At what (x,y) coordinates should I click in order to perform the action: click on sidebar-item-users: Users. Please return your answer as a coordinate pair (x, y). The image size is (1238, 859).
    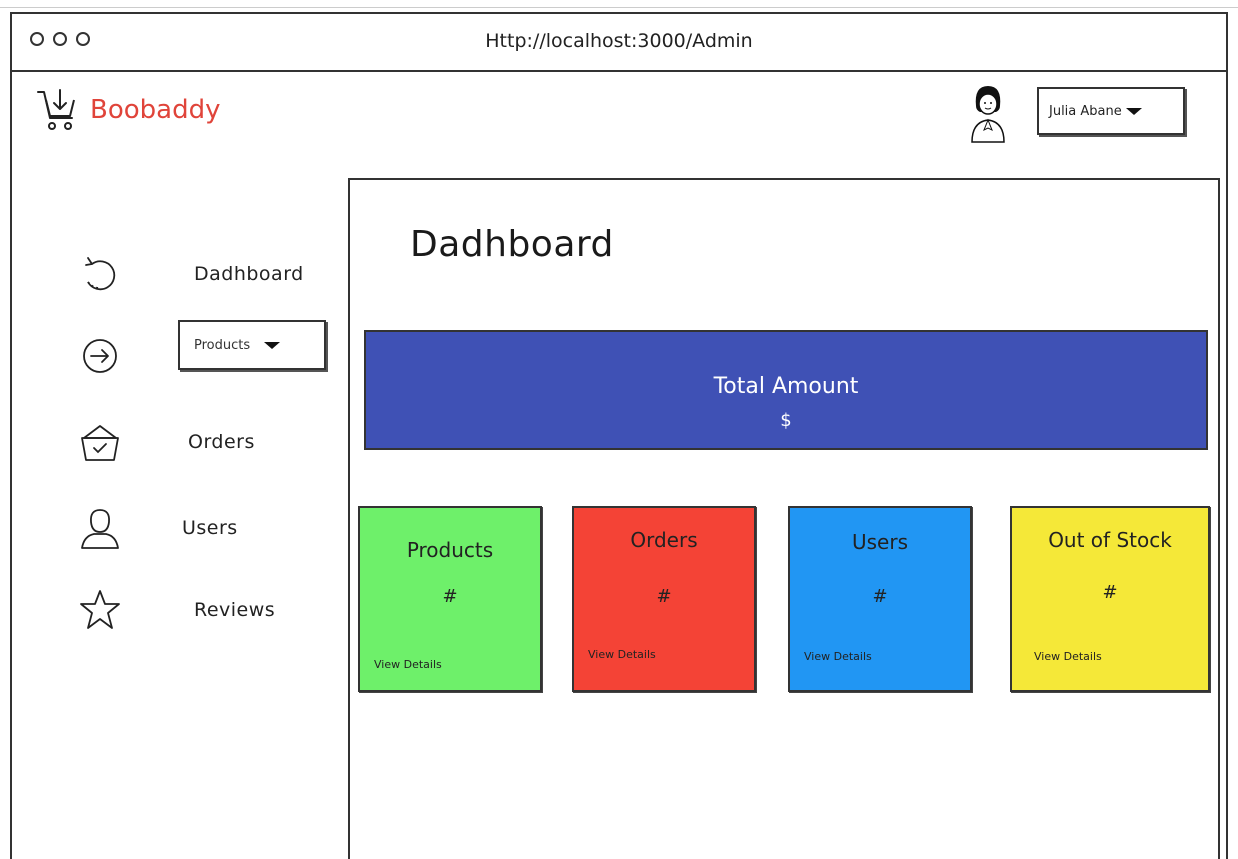
    Looking at the image, I should click on (158, 528).